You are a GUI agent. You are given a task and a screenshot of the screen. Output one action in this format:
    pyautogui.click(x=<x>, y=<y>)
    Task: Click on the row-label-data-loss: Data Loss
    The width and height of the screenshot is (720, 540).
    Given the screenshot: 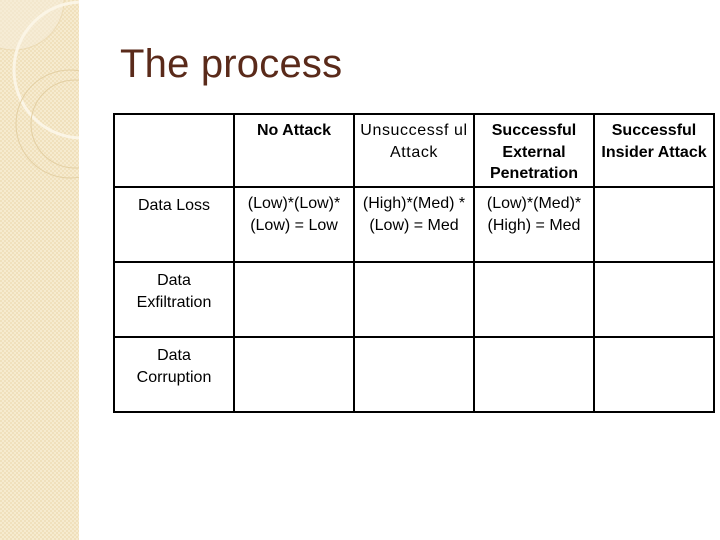 What is the action you would take?
    pyautogui.click(x=174, y=224)
    